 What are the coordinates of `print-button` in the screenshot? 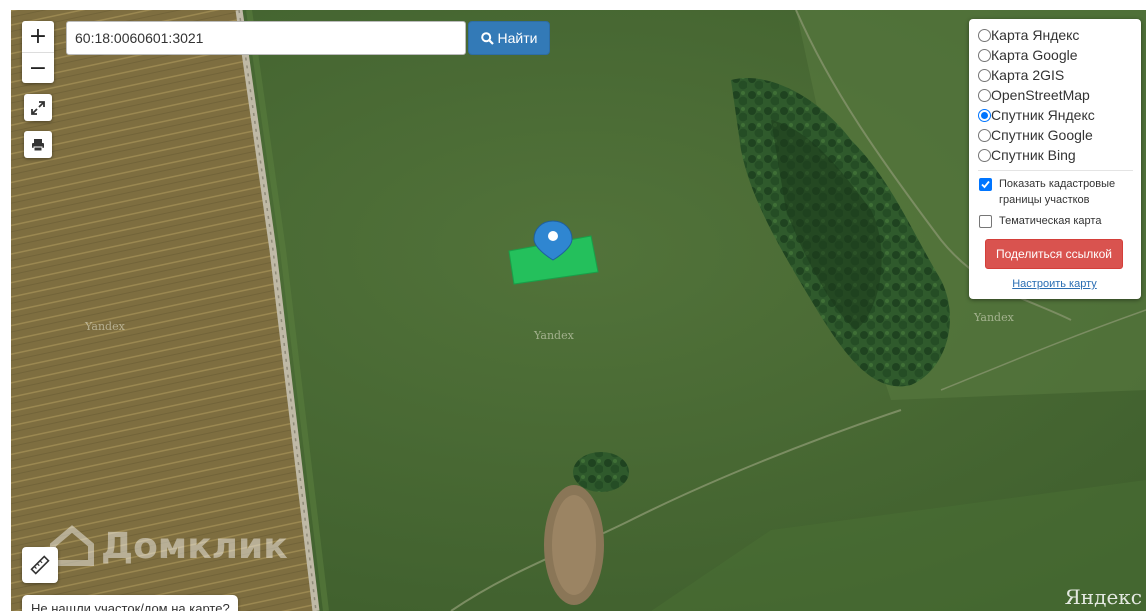 It's located at (38, 144).